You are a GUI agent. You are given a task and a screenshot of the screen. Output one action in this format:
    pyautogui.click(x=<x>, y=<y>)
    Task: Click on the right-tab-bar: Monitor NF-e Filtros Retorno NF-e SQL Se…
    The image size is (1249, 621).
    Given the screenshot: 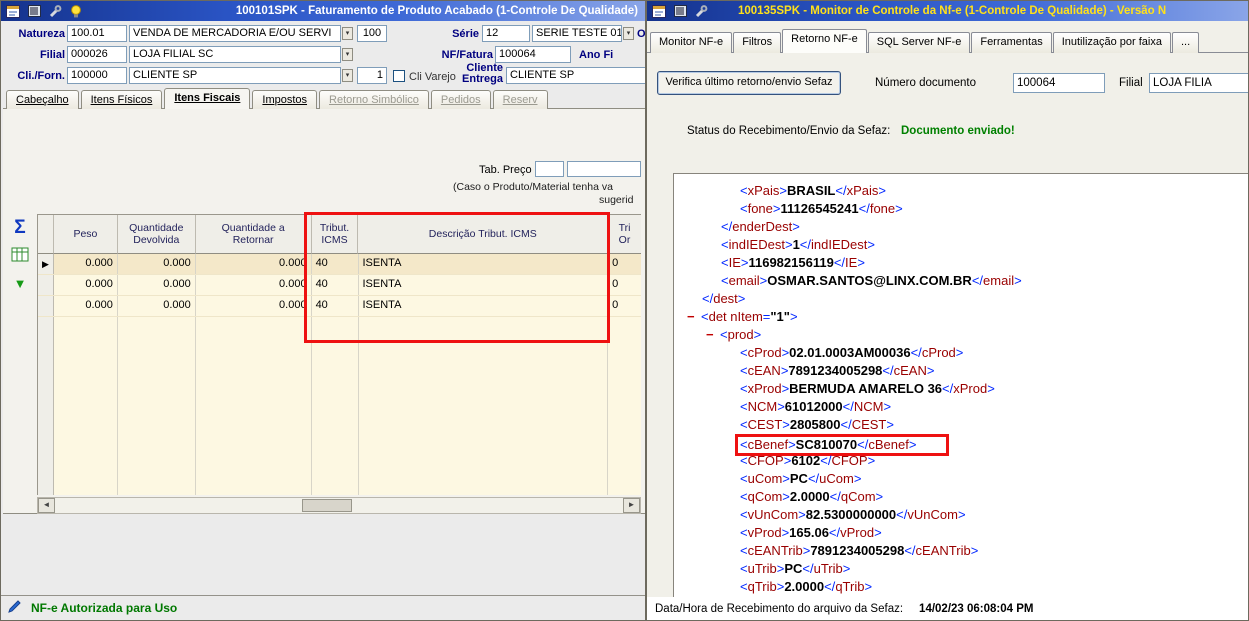 What is the action you would take?
    pyautogui.click(x=949, y=40)
    